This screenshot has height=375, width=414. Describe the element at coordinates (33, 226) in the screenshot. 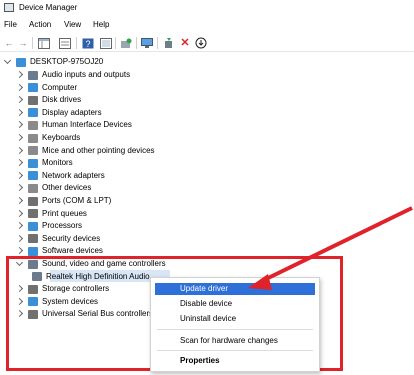

I see `processor-icon` at that location.